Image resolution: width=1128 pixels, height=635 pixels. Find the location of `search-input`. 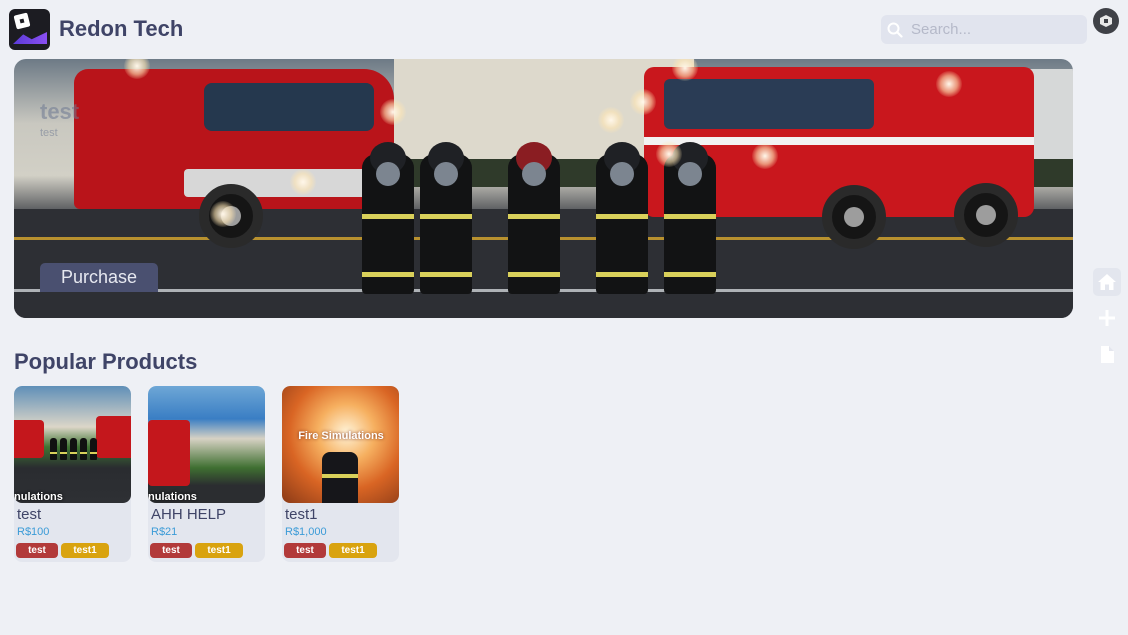

search-input is located at coordinates (996, 29).